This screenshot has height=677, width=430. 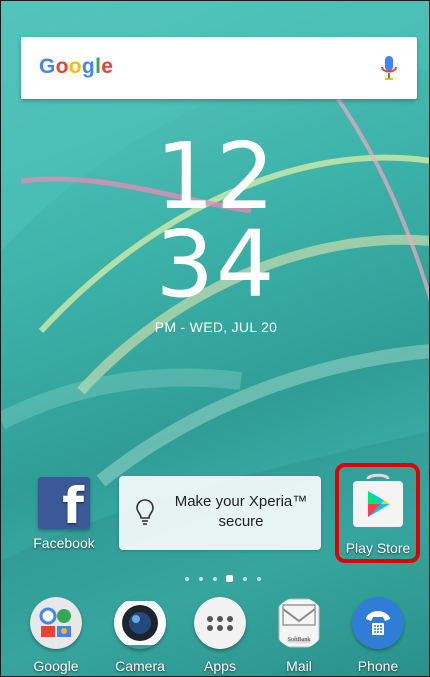 I want to click on app-label: Apps, so click(x=220, y=666).